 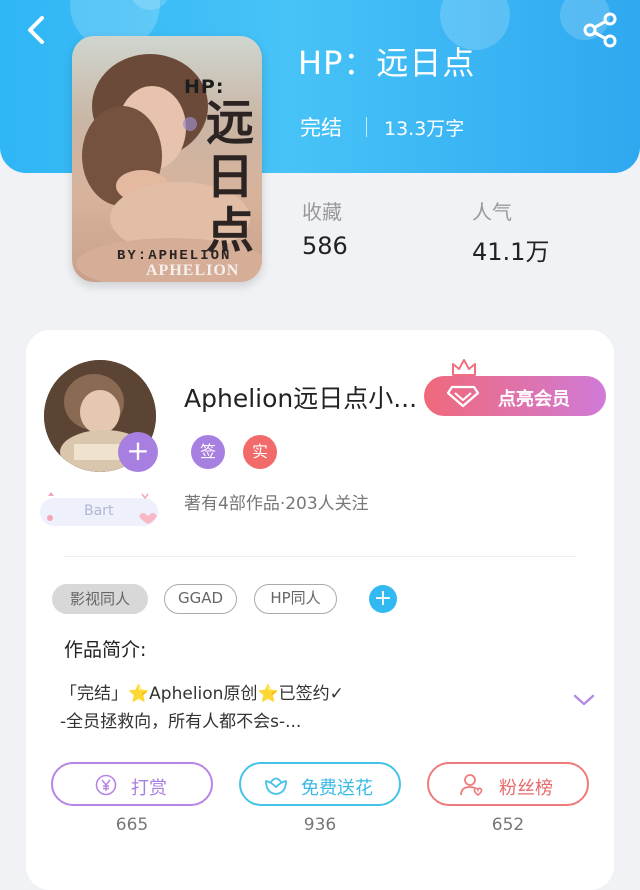 What do you see at coordinates (295, 599) in the screenshot?
I see `tag-chip: HP同人` at bounding box center [295, 599].